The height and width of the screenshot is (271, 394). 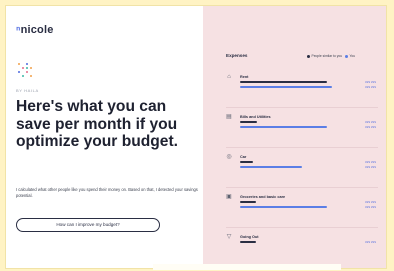 What do you see at coordinates (229, 197) in the screenshot?
I see `cart-icon: ▣` at bounding box center [229, 197].